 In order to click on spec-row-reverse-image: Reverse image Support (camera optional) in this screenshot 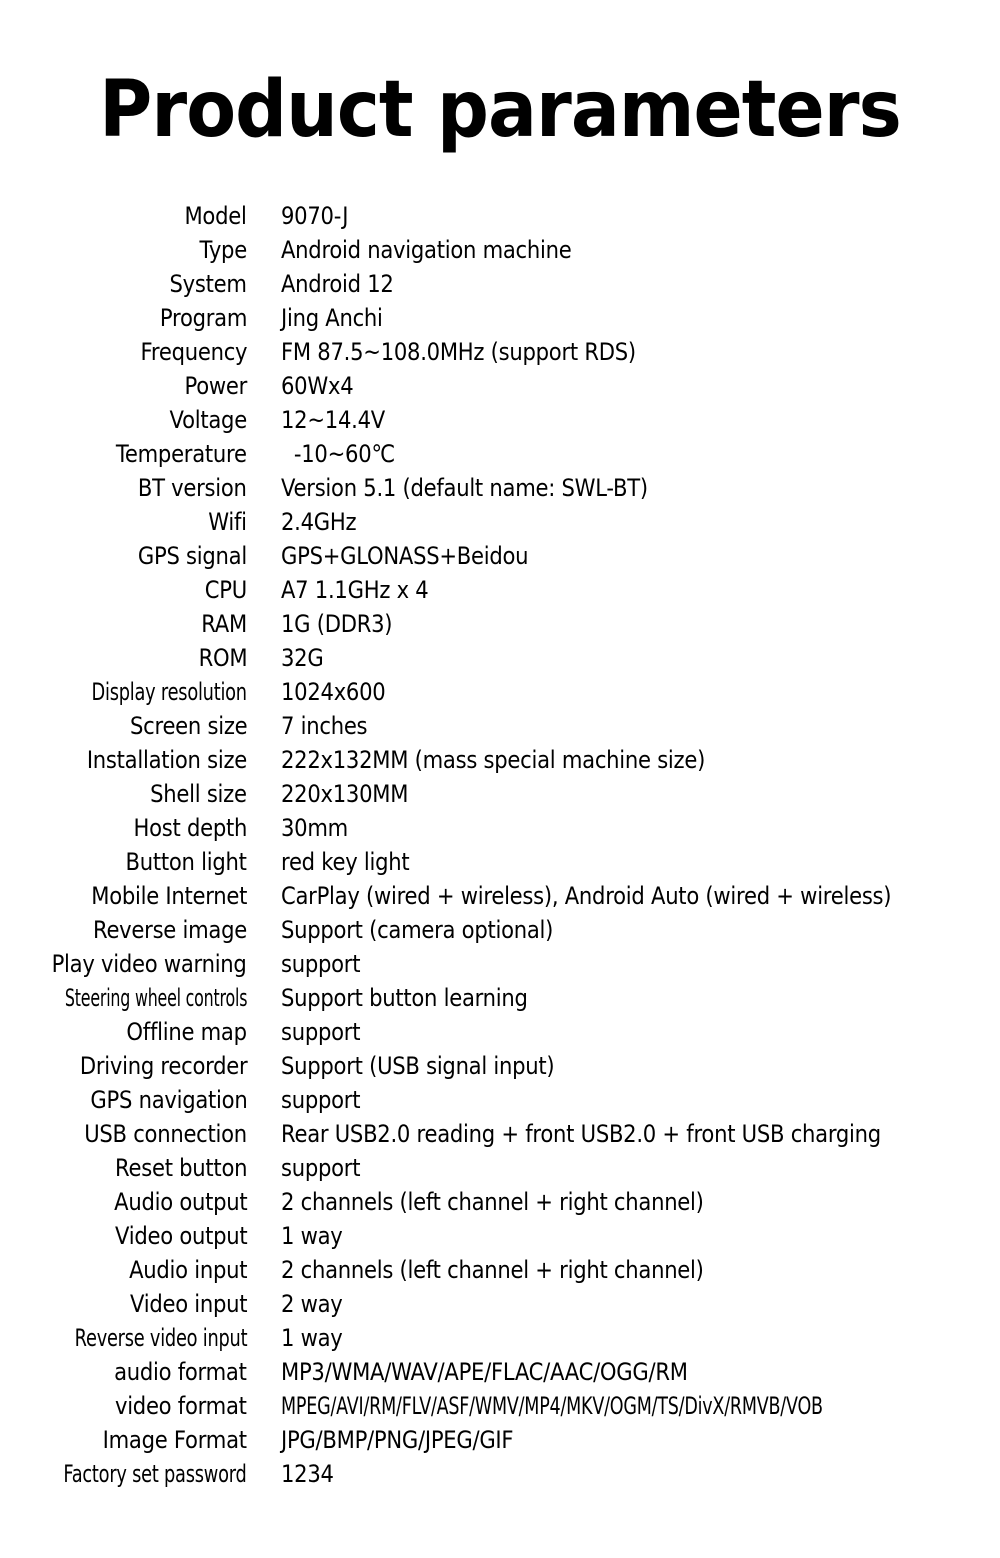, I will do `click(500, 930)`.